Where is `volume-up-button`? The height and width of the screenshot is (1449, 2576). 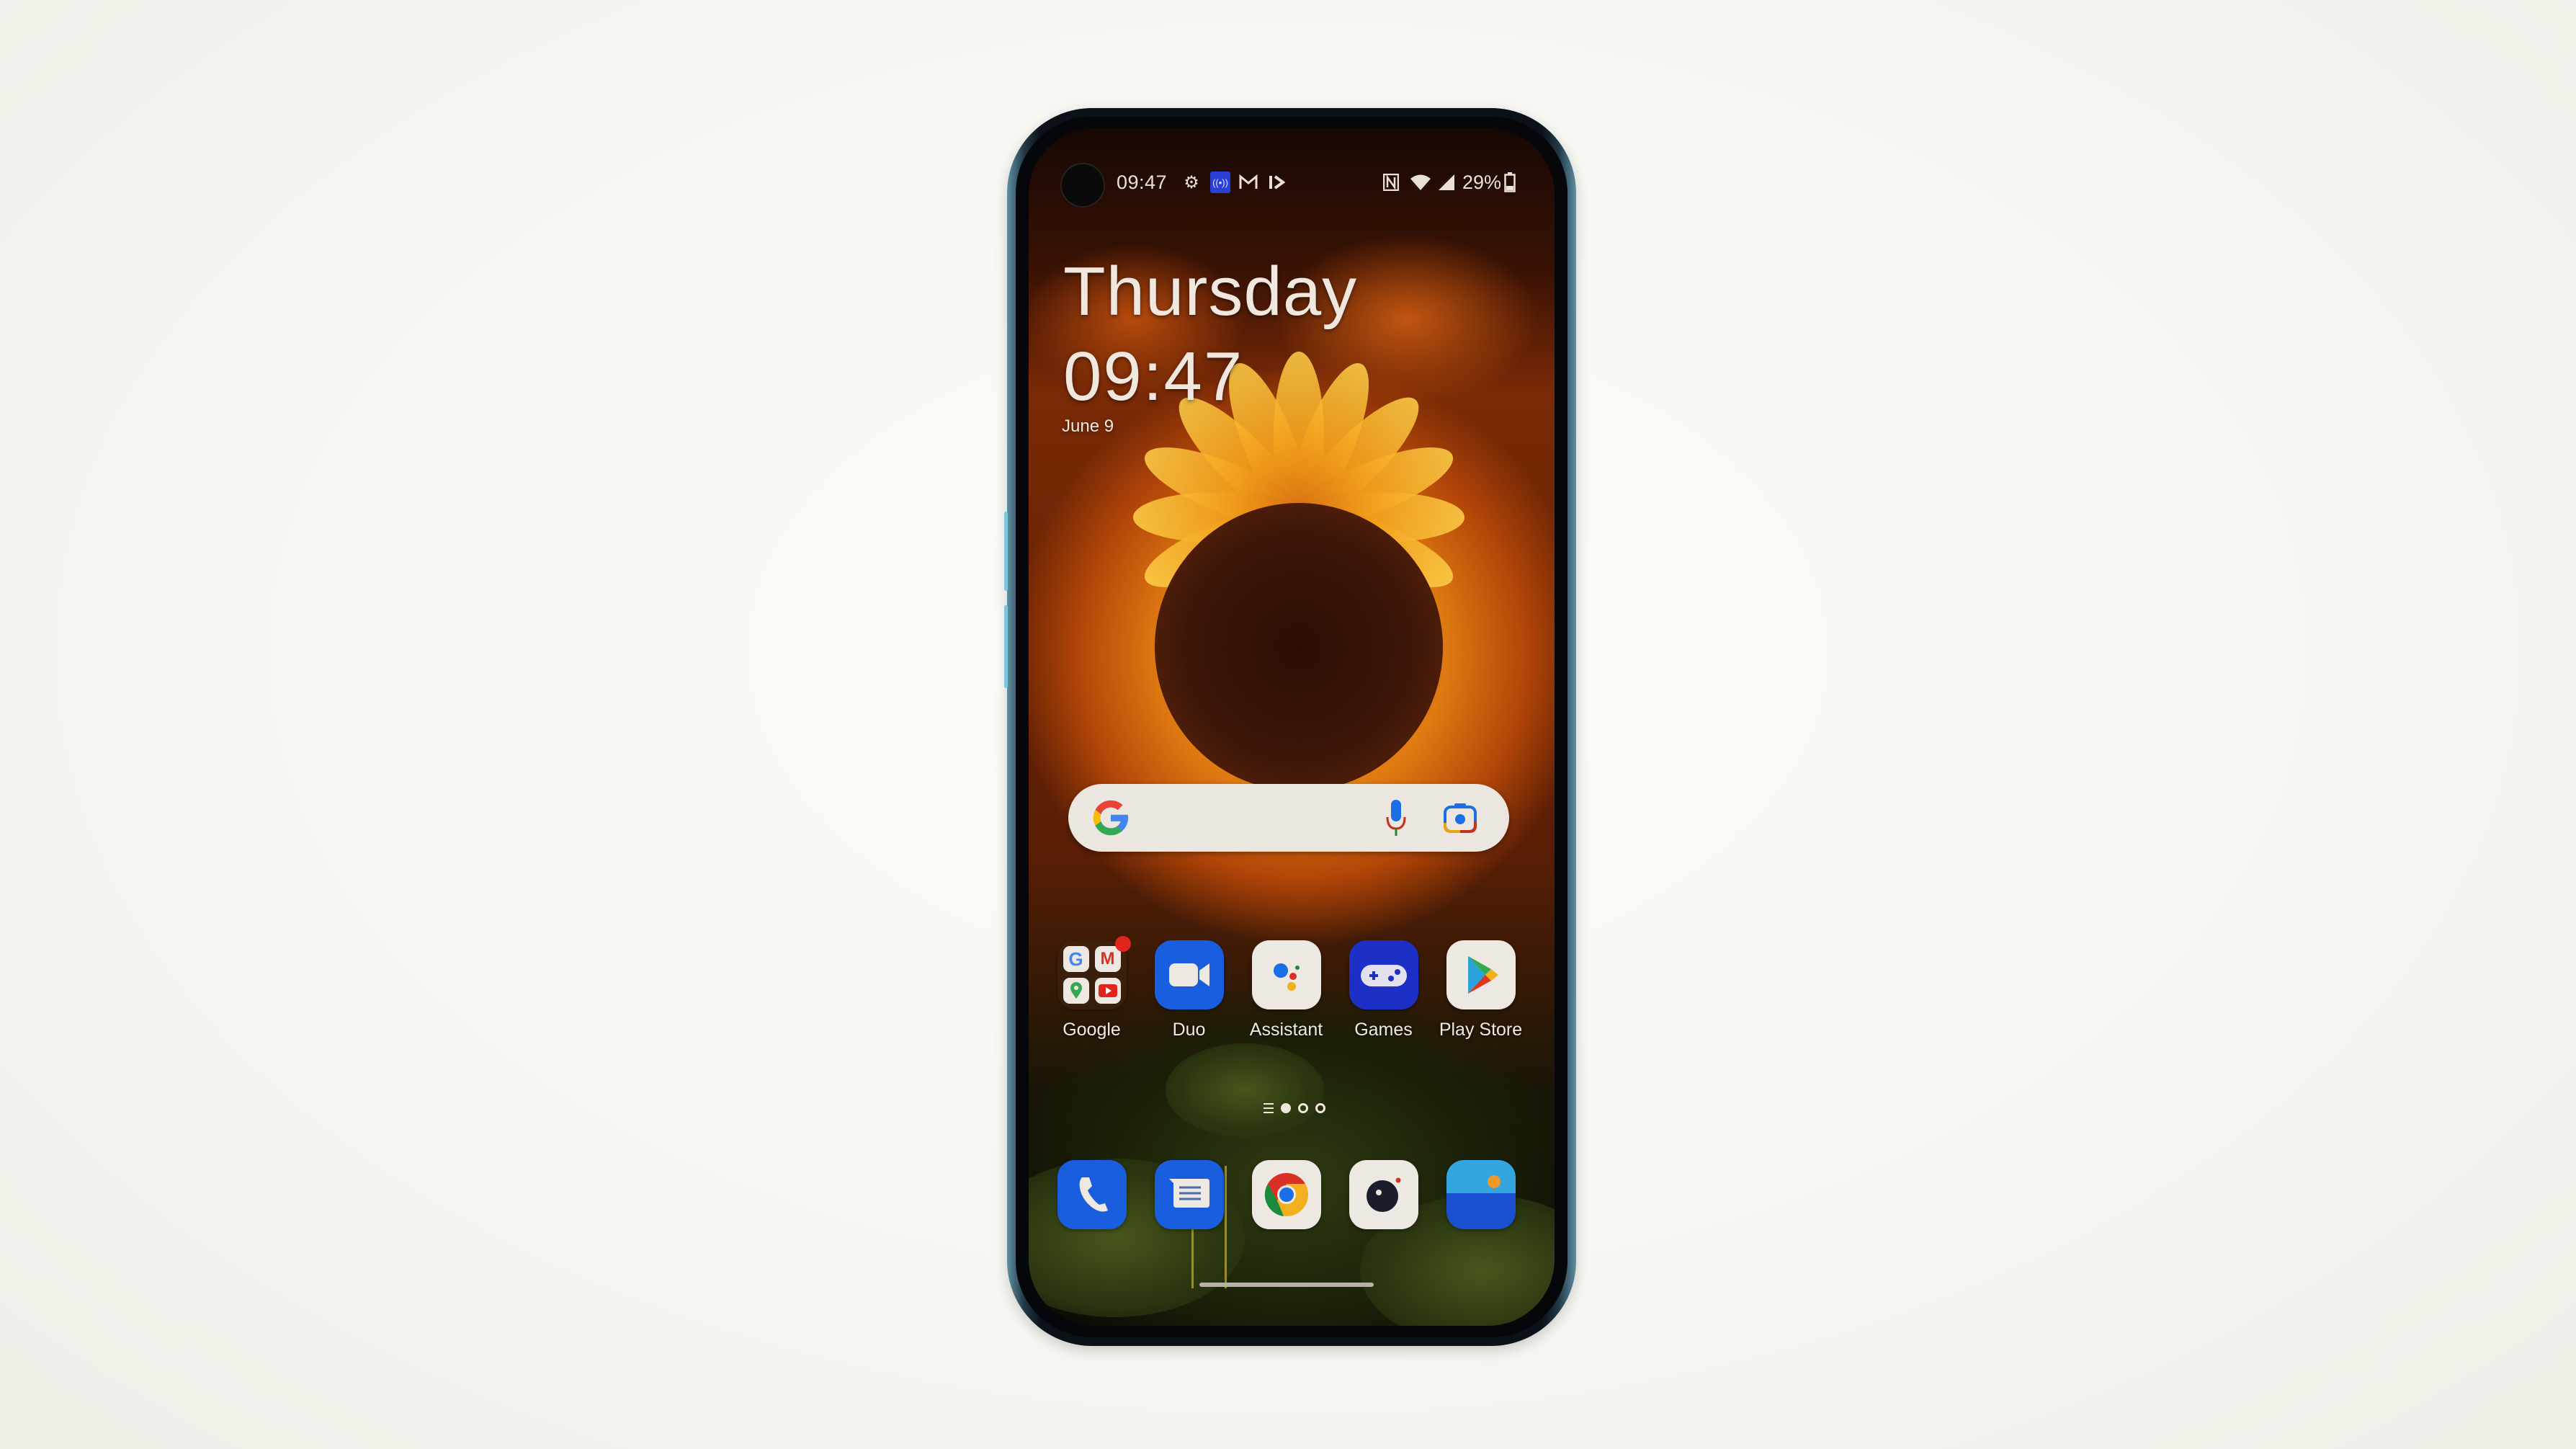
volume-up-button is located at coordinates (1006, 552).